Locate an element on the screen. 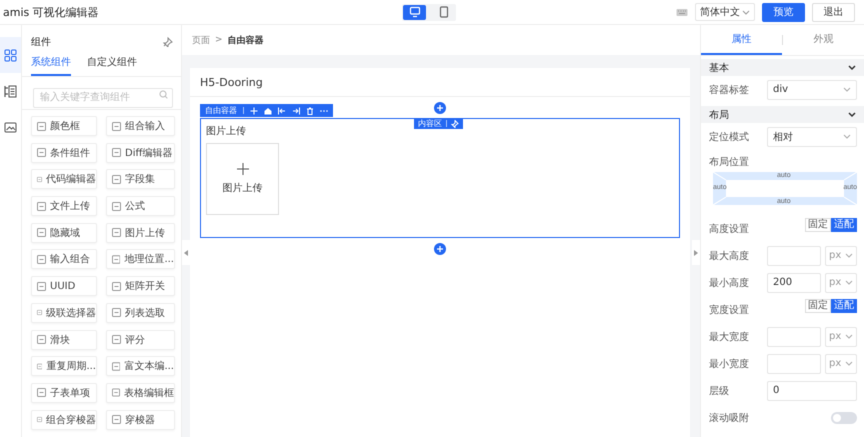  component-item: 列表选取 is located at coordinates (140, 312).